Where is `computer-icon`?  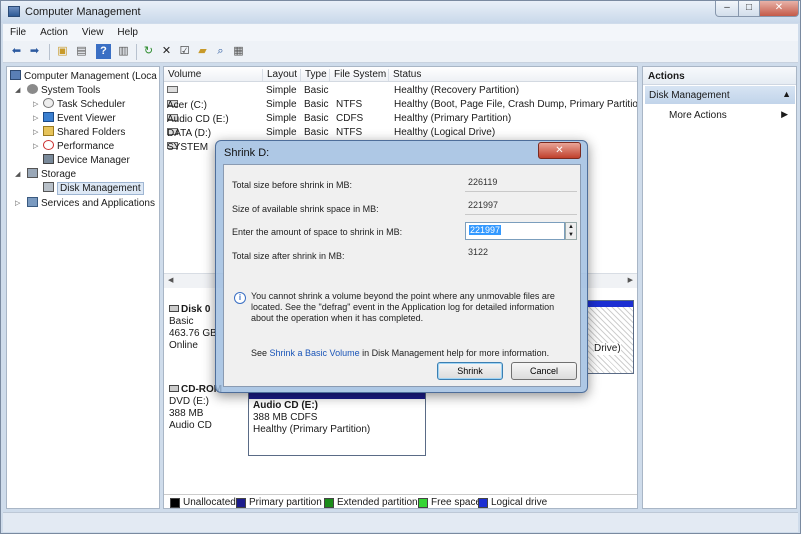
computer-icon is located at coordinates (15, 75).